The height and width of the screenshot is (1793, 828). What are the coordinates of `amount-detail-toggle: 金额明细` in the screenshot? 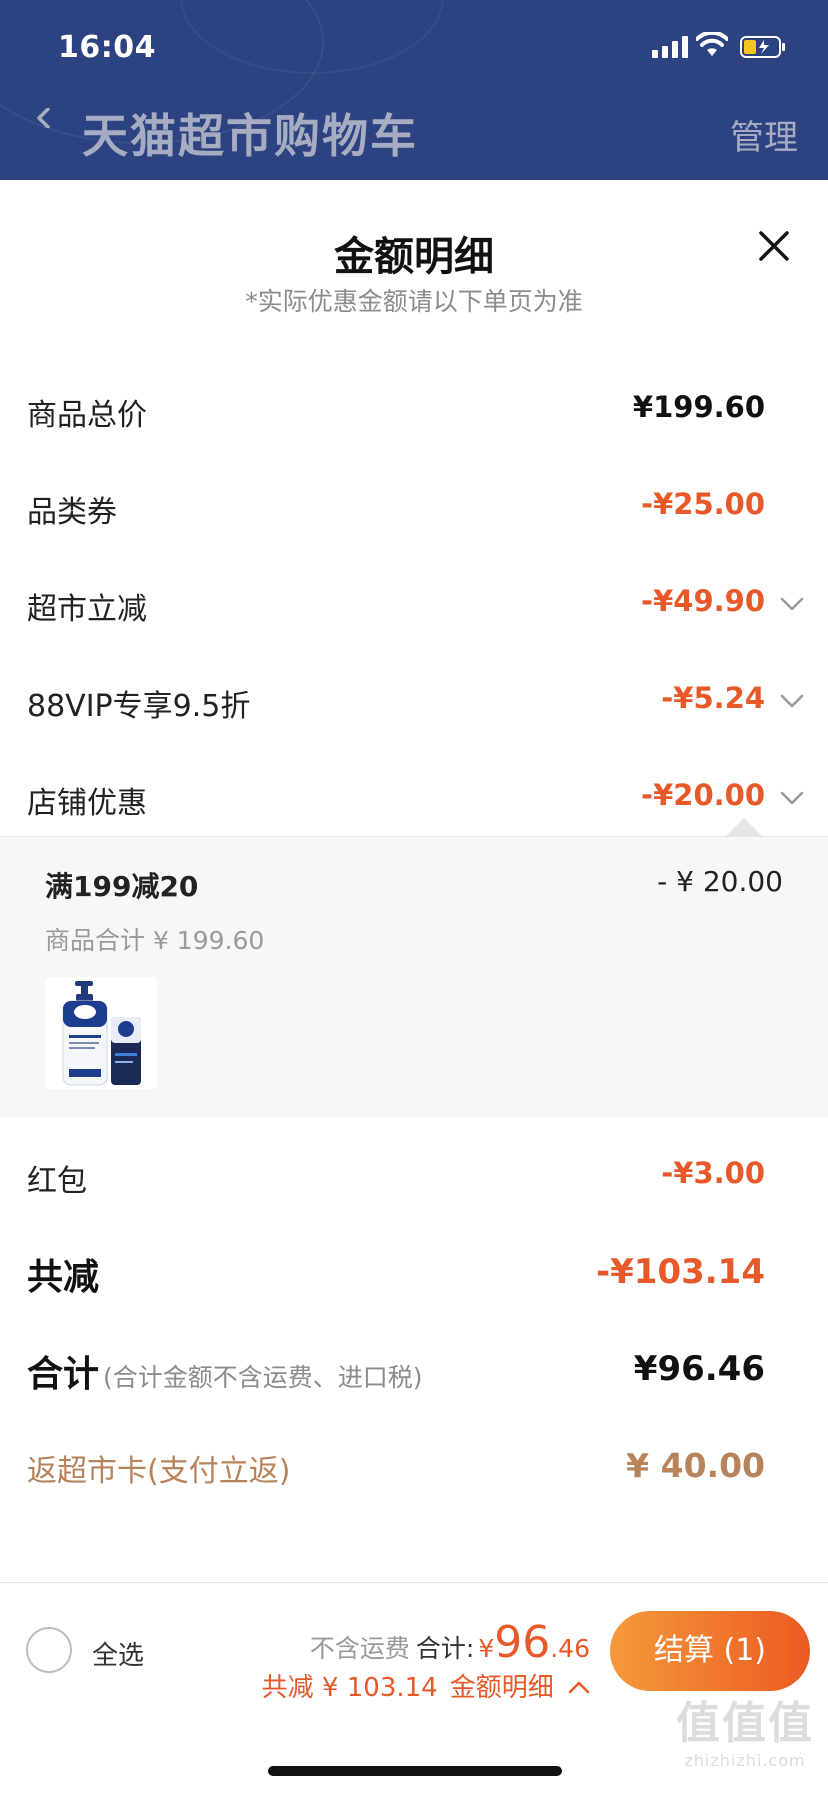 It's located at (520, 1688).